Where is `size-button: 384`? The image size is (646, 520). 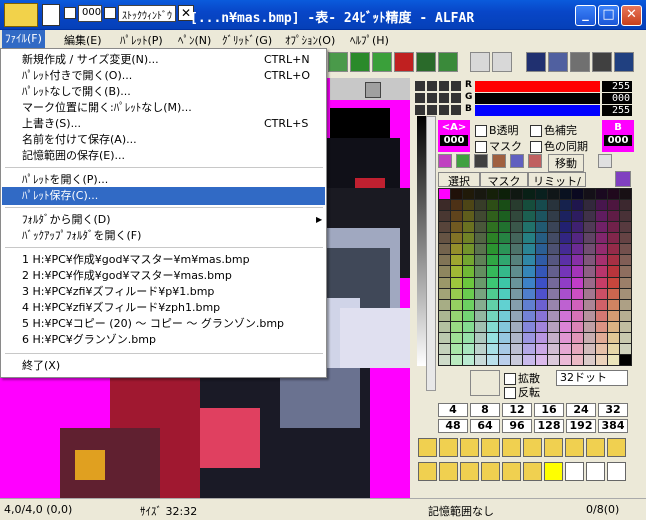 size-button: 384 is located at coordinates (613, 426).